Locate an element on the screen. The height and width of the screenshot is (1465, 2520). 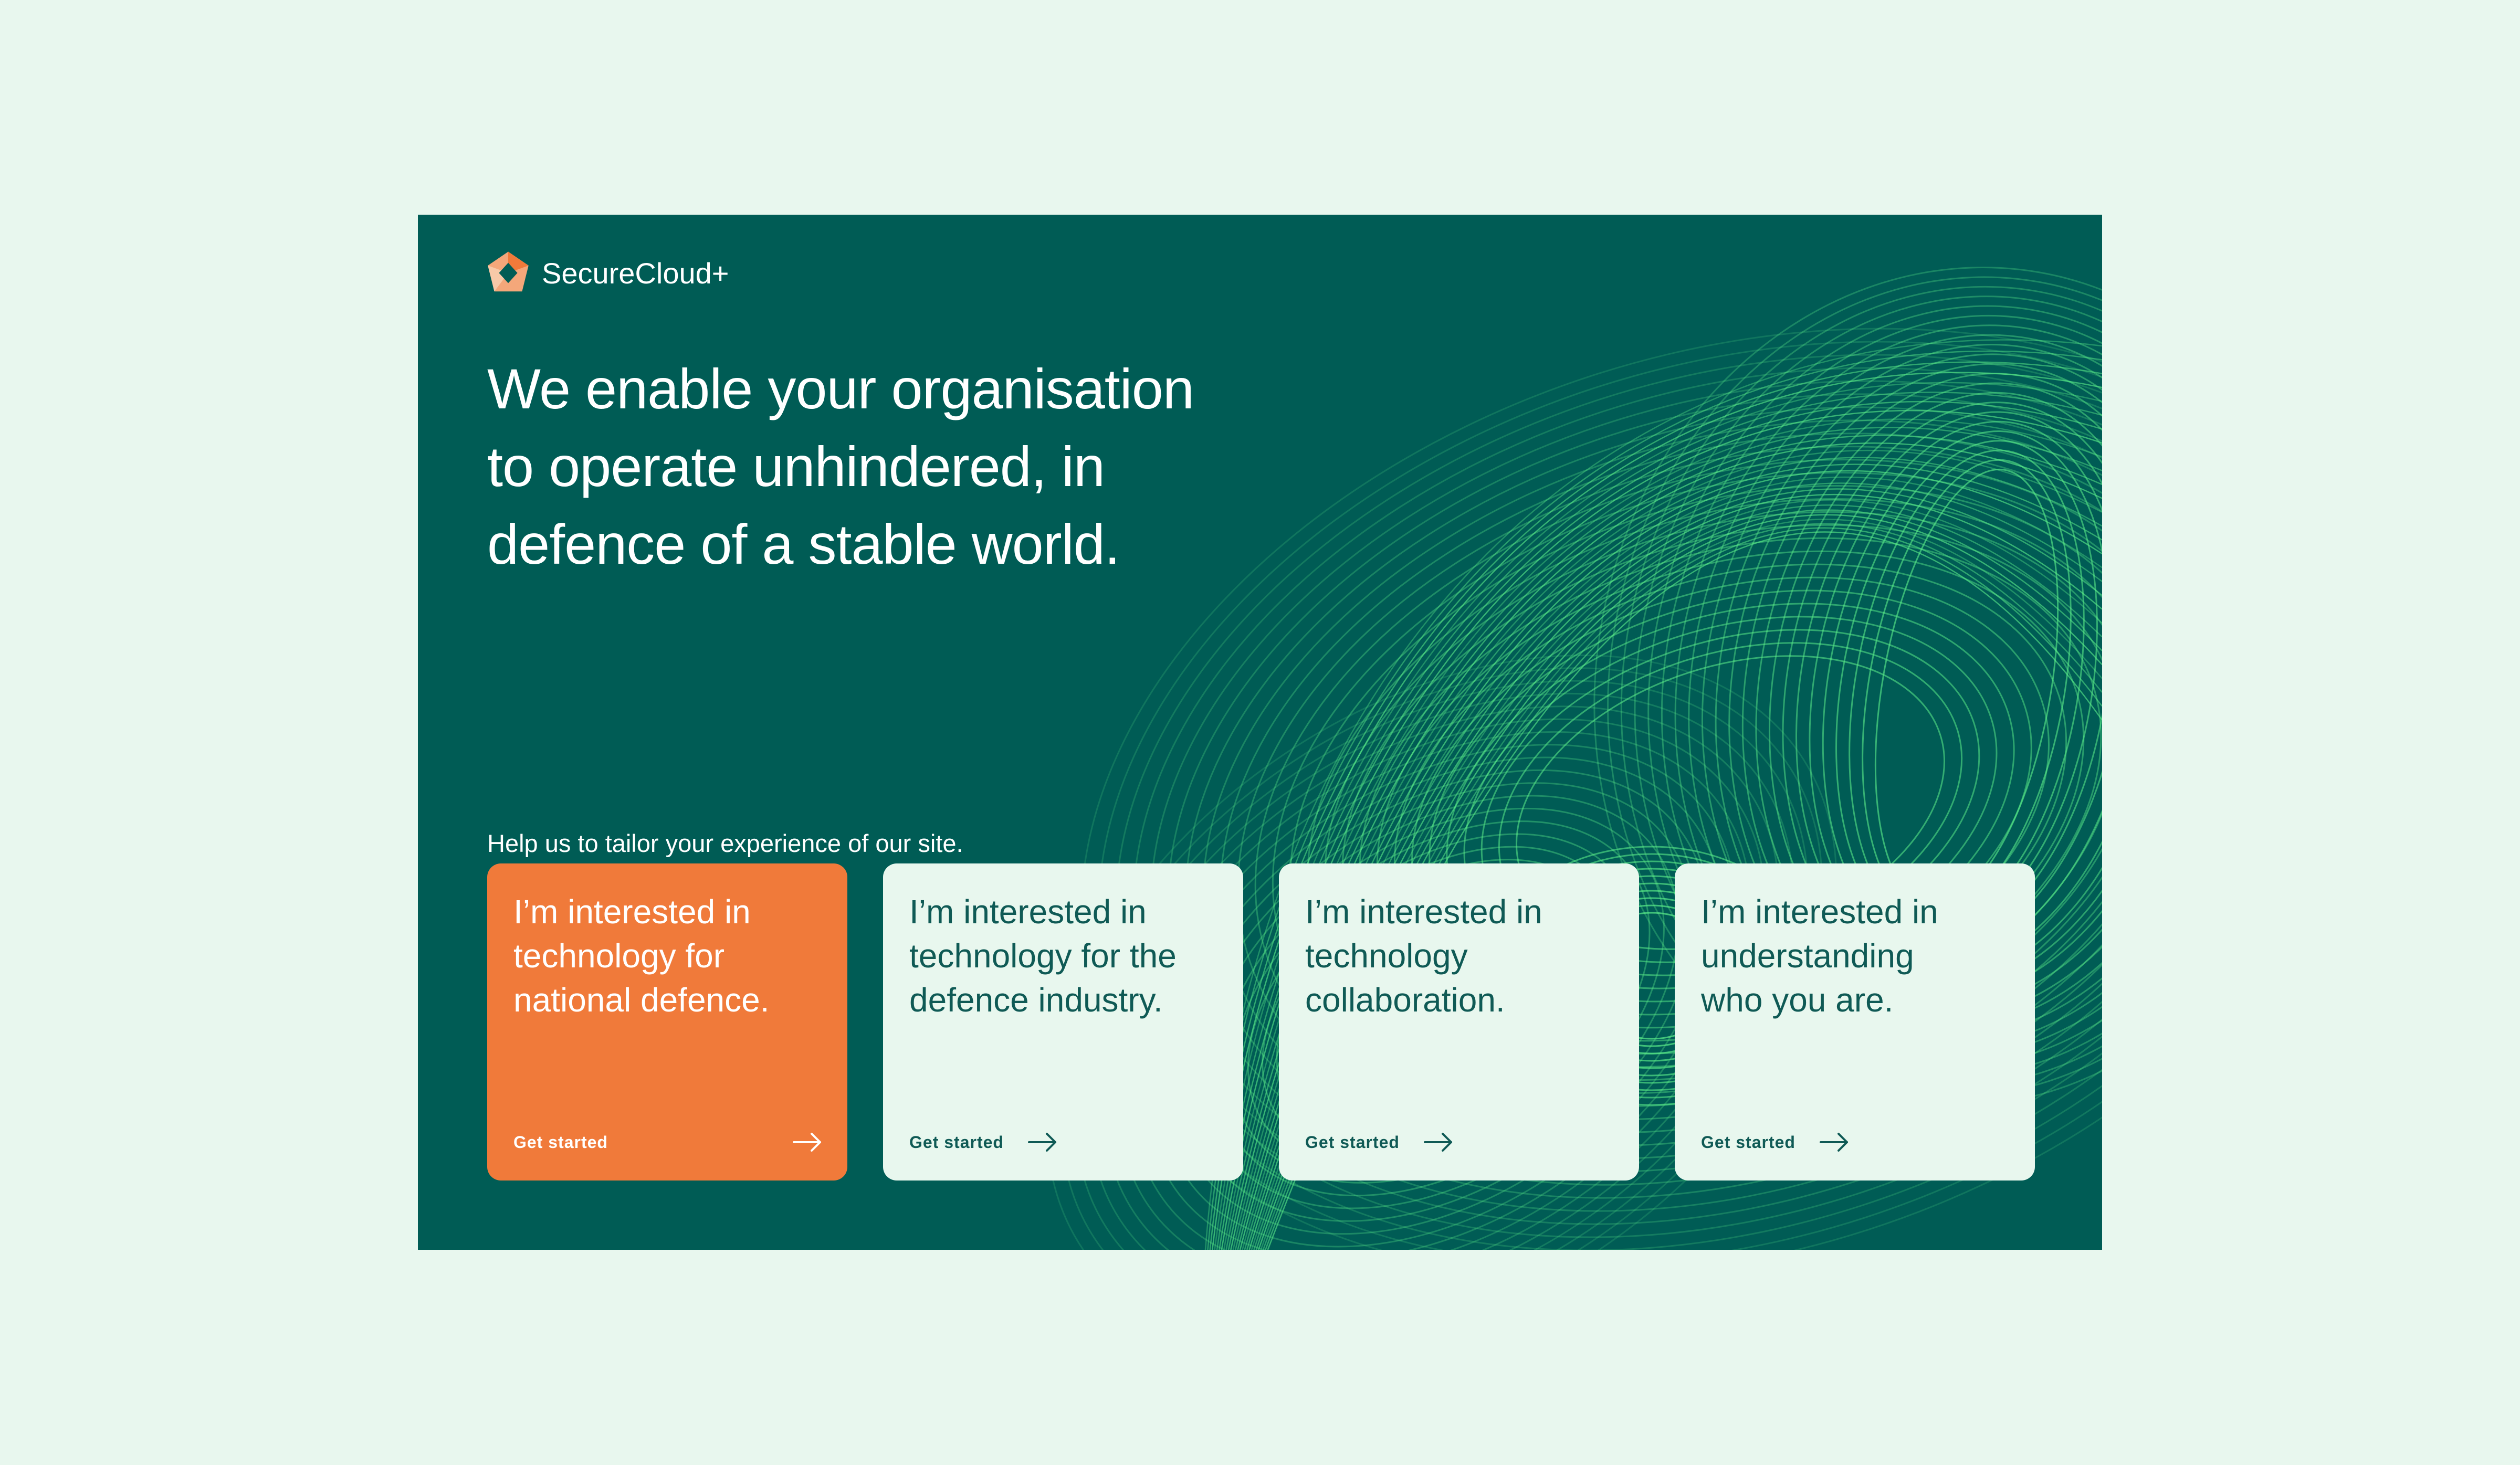
hero-headline-line: defence of a stable world. is located at coordinates (803, 544).